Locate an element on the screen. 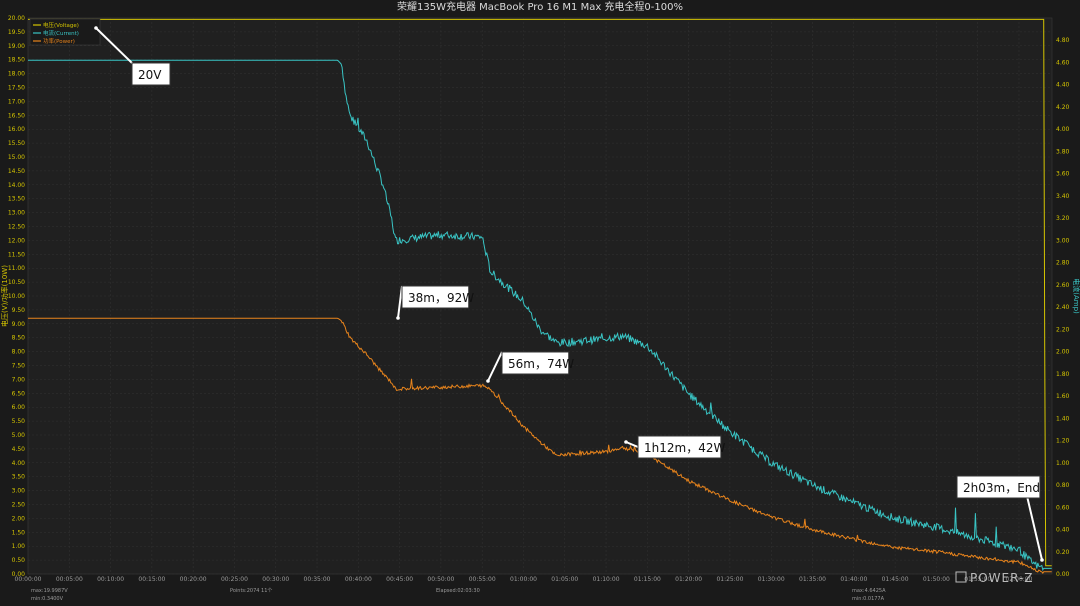 The image size is (1080, 606). y-left-tick-label: 19.00 is located at coordinates (16, 46).